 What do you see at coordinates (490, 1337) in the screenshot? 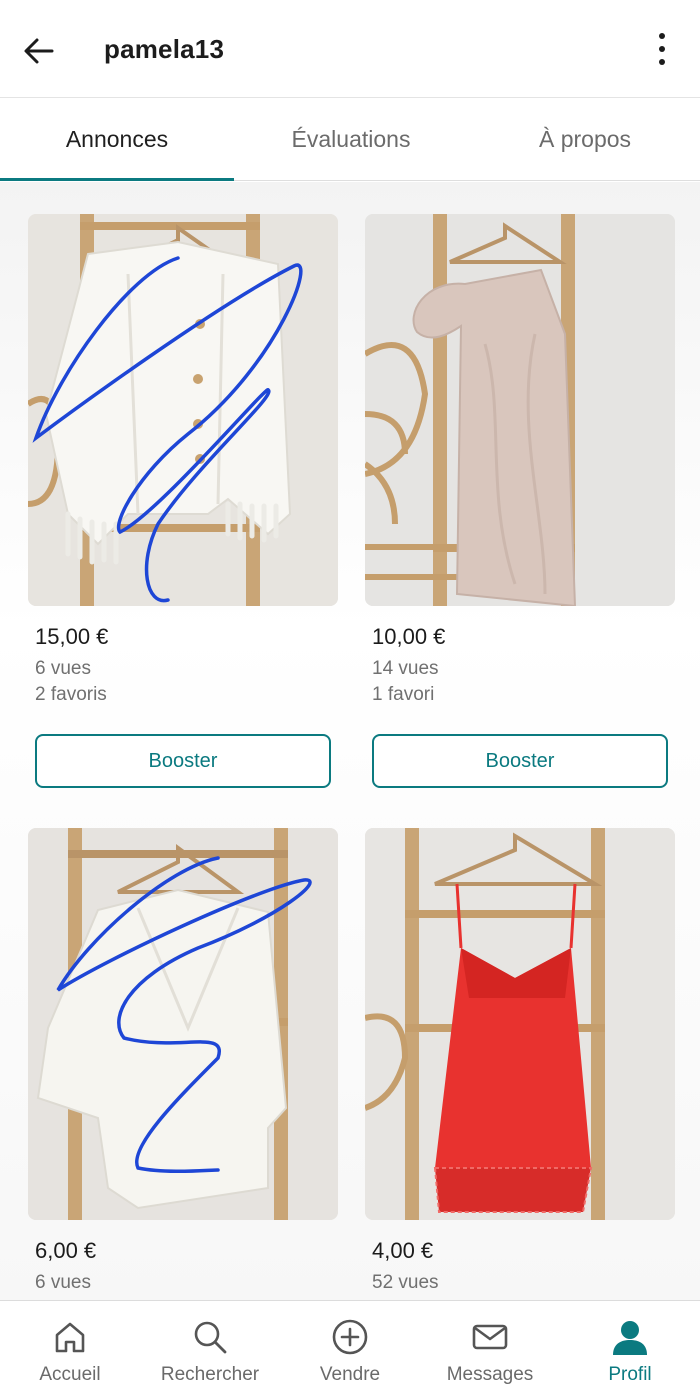
I see `mail-icon` at bounding box center [490, 1337].